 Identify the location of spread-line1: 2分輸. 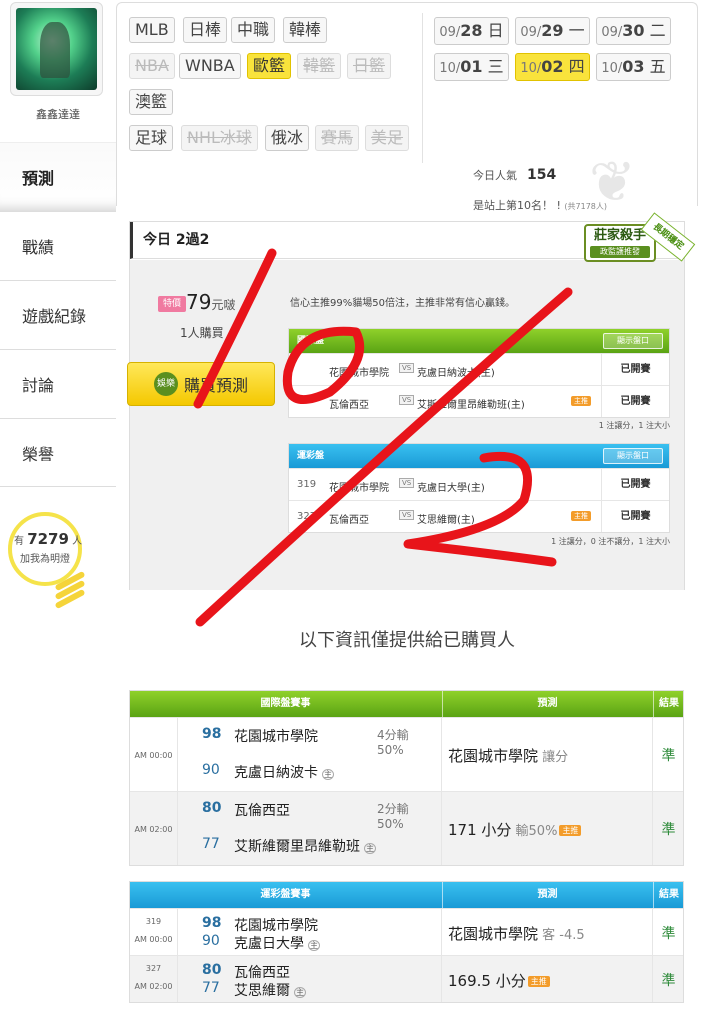
(393, 809).